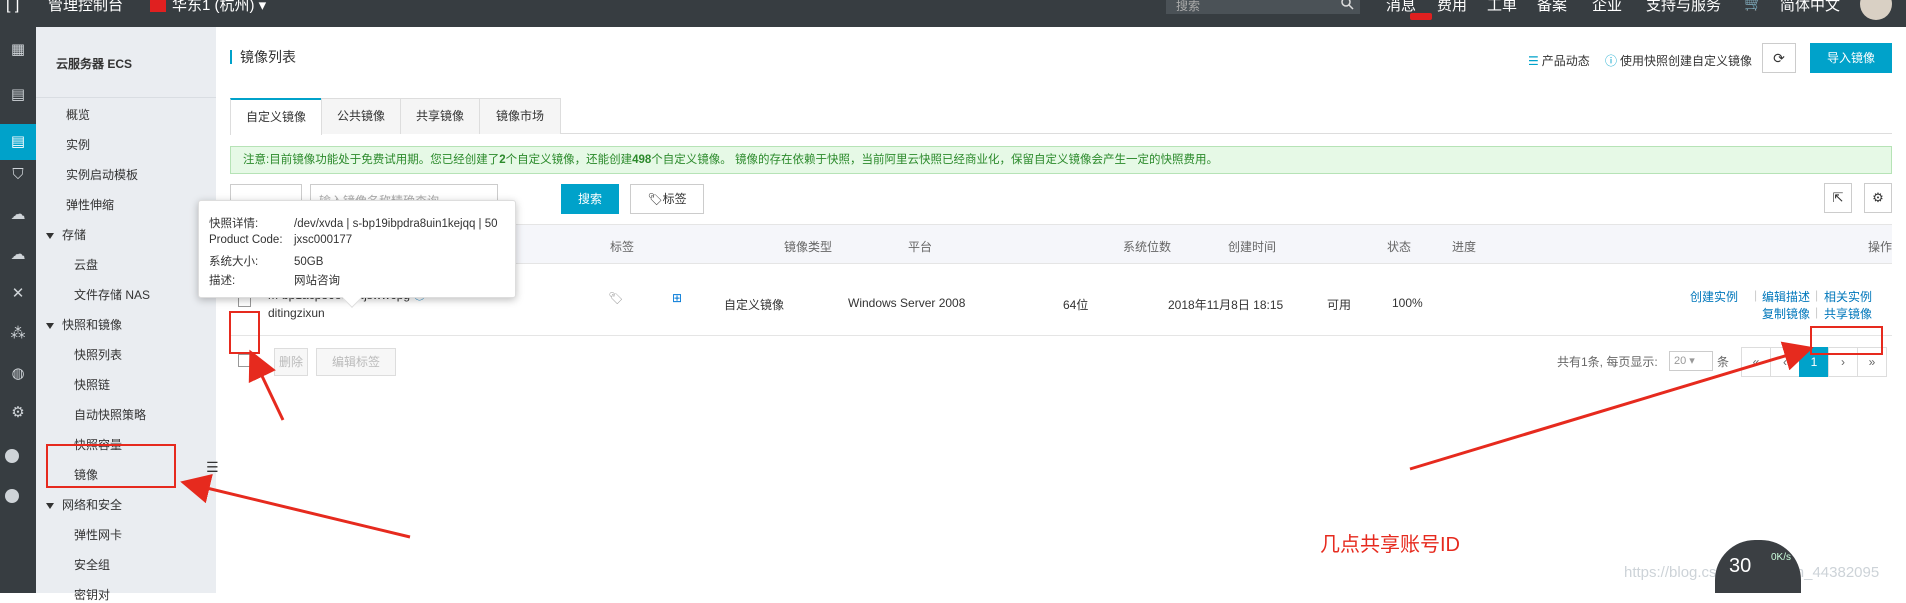  Describe the element at coordinates (1810, 7) in the screenshot. I see `nav-language: 简体中文` at that location.